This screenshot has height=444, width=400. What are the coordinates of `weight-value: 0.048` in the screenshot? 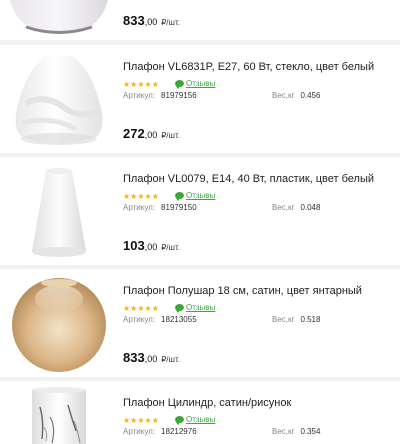 It's located at (310, 207).